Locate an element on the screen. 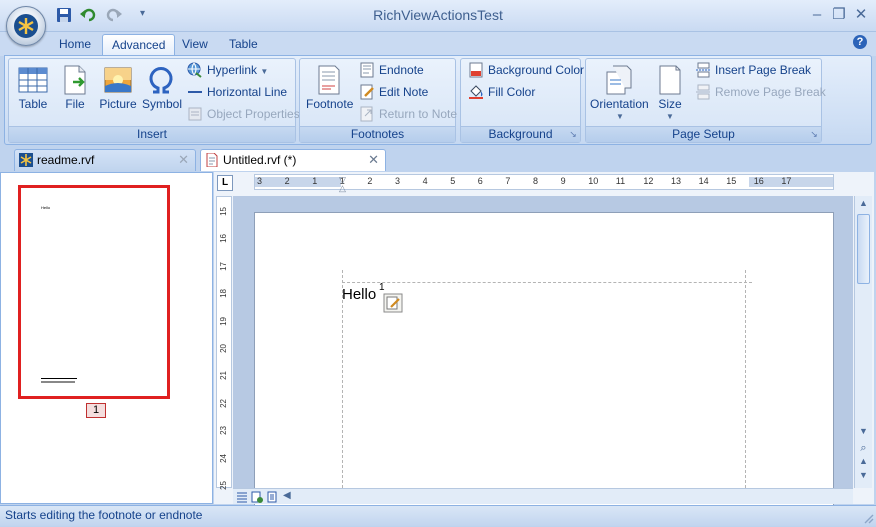 The image size is (876, 527). rvf-document-icon is located at coordinates (26, 160).